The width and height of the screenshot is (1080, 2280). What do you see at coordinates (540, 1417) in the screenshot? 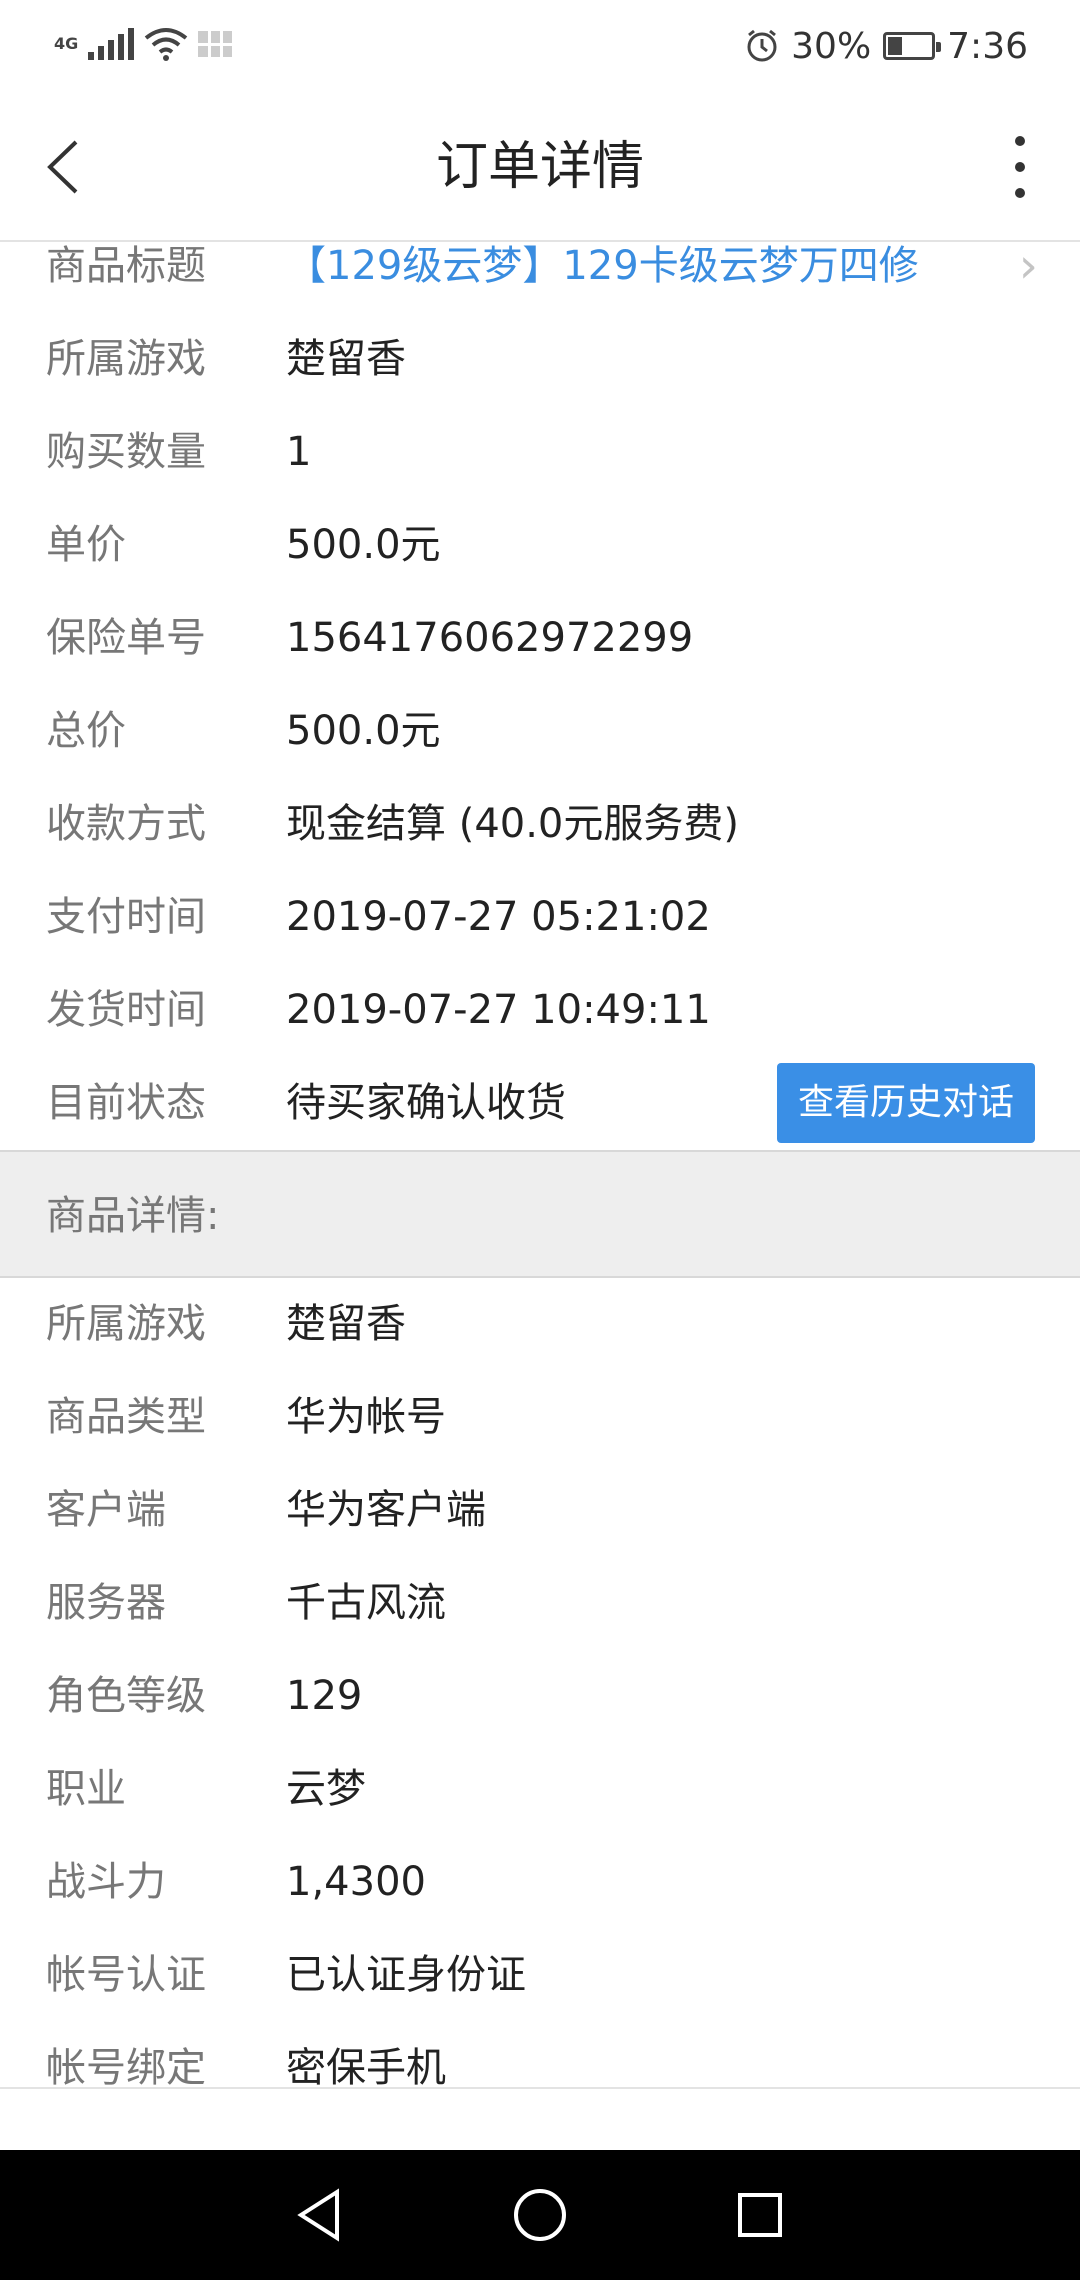
I see `detail-field-row: 商品类型 华为帐号` at bounding box center [540, 1417].